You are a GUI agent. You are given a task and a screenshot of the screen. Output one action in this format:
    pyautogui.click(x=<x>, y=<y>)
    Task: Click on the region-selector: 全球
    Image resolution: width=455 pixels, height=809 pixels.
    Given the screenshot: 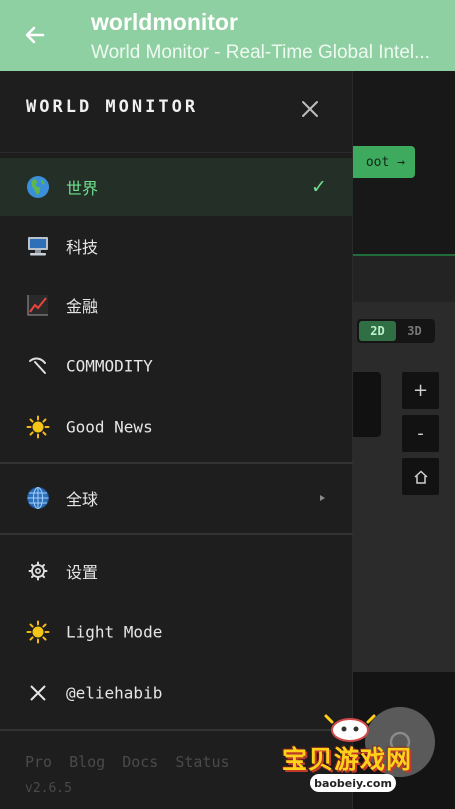 What is the action you would take?
    pyautogui.click(x=176, y=498)
    